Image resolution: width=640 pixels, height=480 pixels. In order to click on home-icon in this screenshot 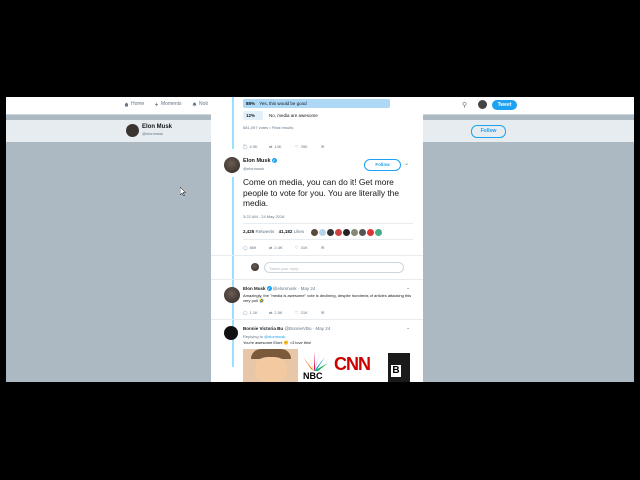, I will do `click(126, 104)`.